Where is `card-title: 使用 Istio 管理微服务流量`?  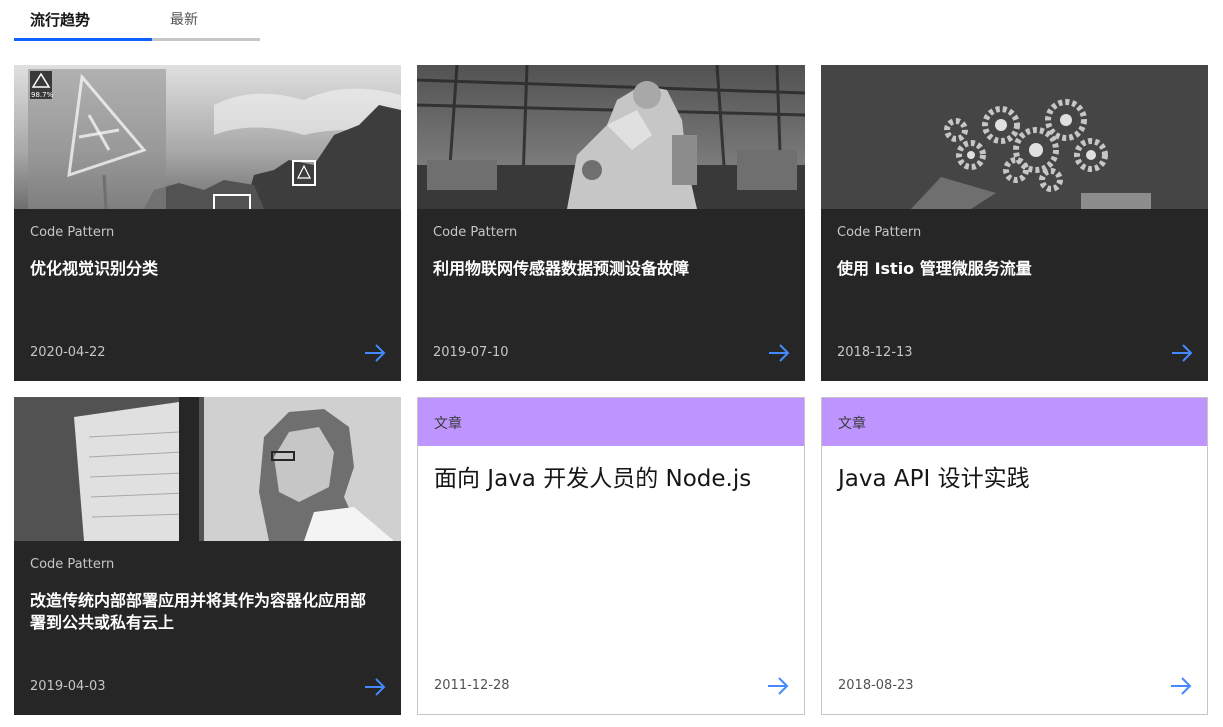
card-title: 使用 Istio 管理微服务流量 is located at coordinates (934, 268).